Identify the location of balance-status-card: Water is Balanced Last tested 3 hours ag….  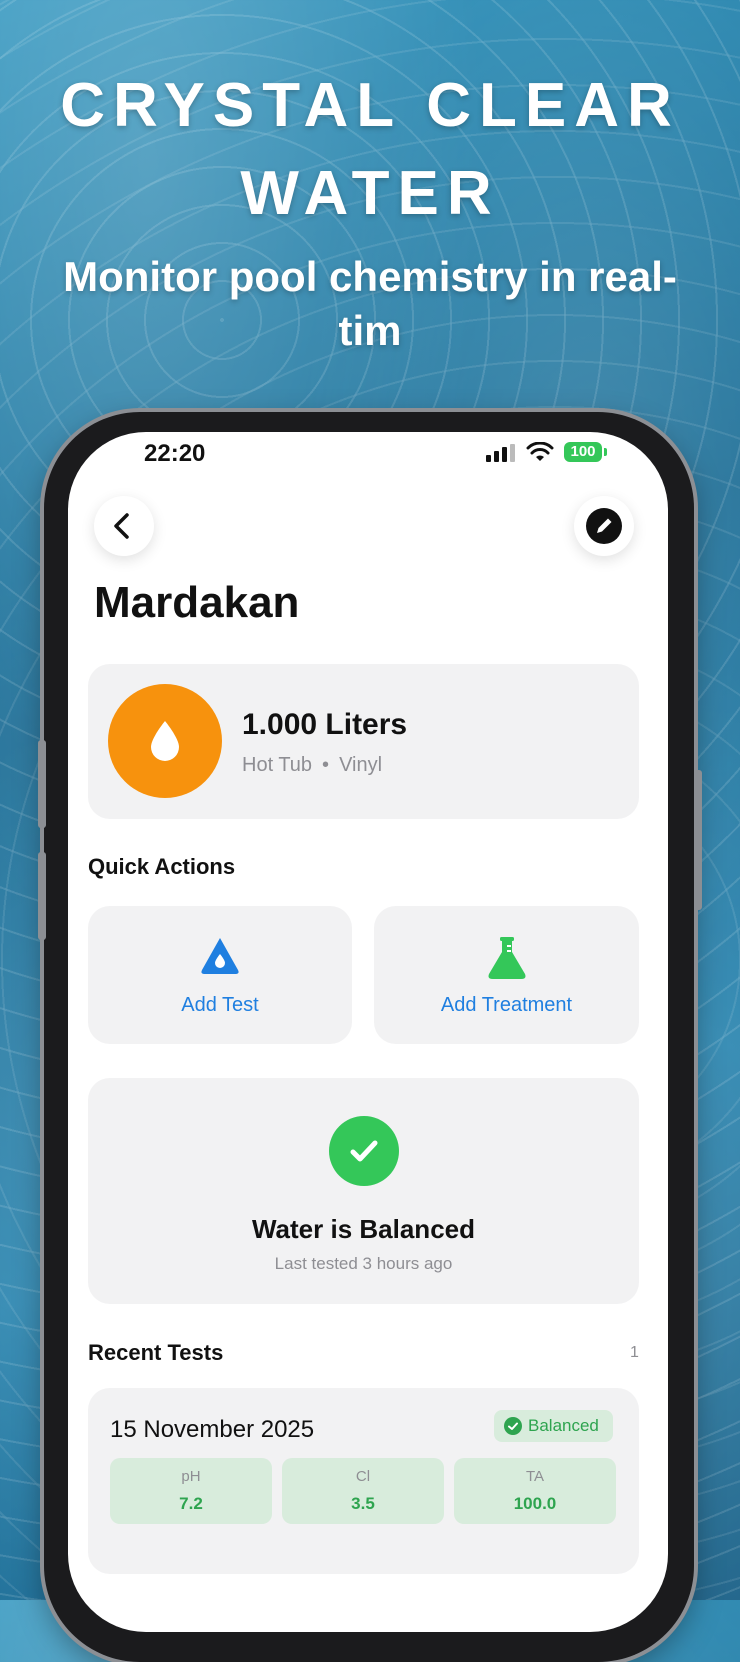
(363, 1191).